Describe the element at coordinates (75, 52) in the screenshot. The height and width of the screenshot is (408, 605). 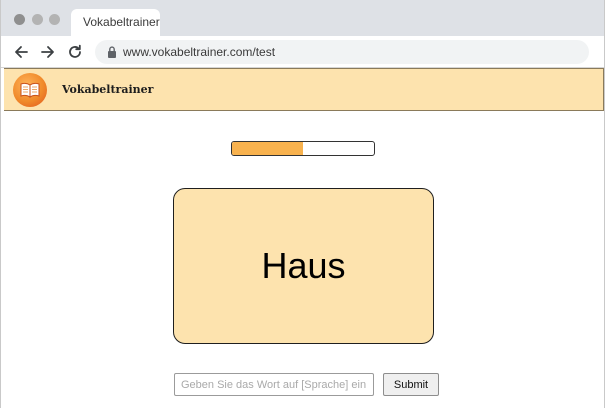
I see `reload-icon` at that location.